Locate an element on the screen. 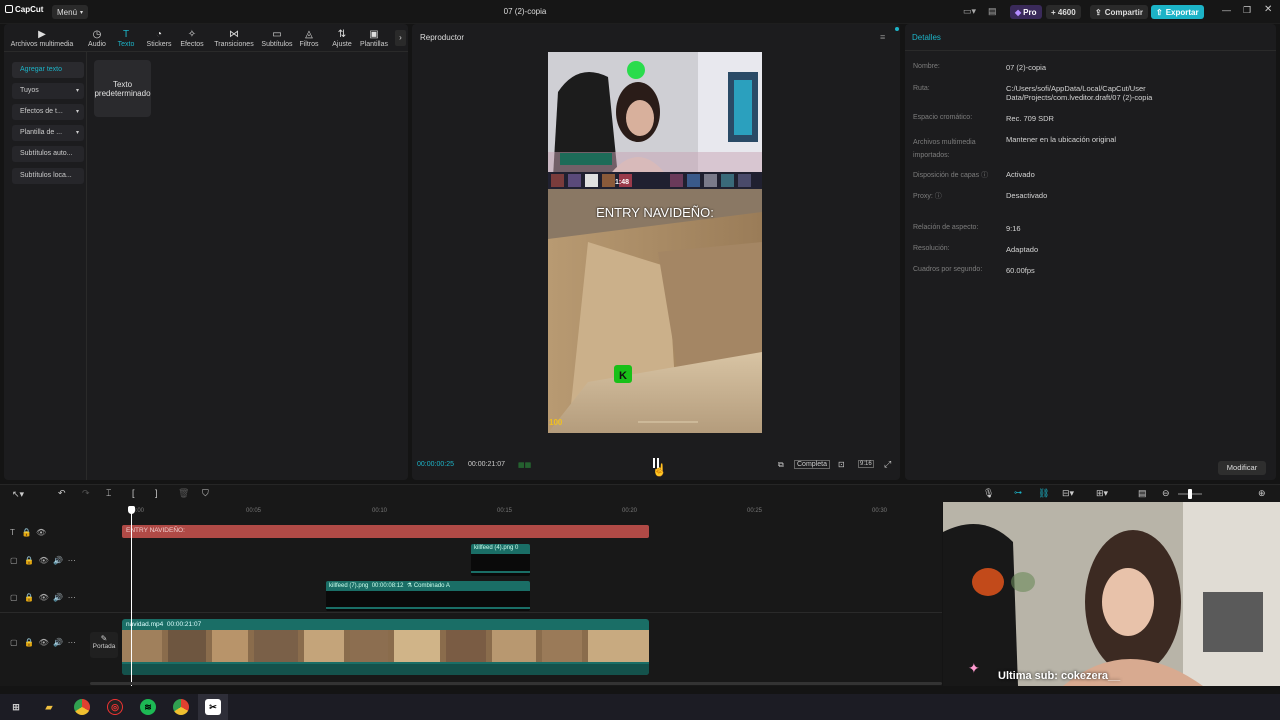  shortcuts-icon: ▤ is located at coordinates (992, 11).